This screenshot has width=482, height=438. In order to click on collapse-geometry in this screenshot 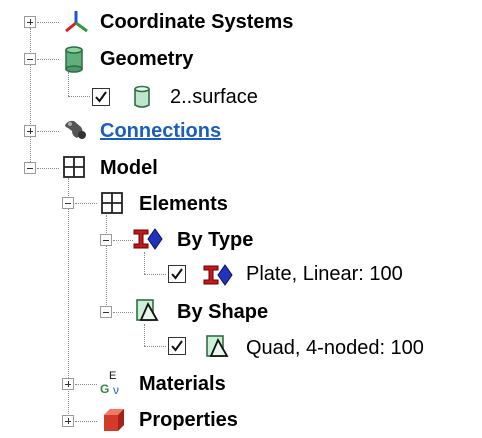, I will do `click(30, 59)`.